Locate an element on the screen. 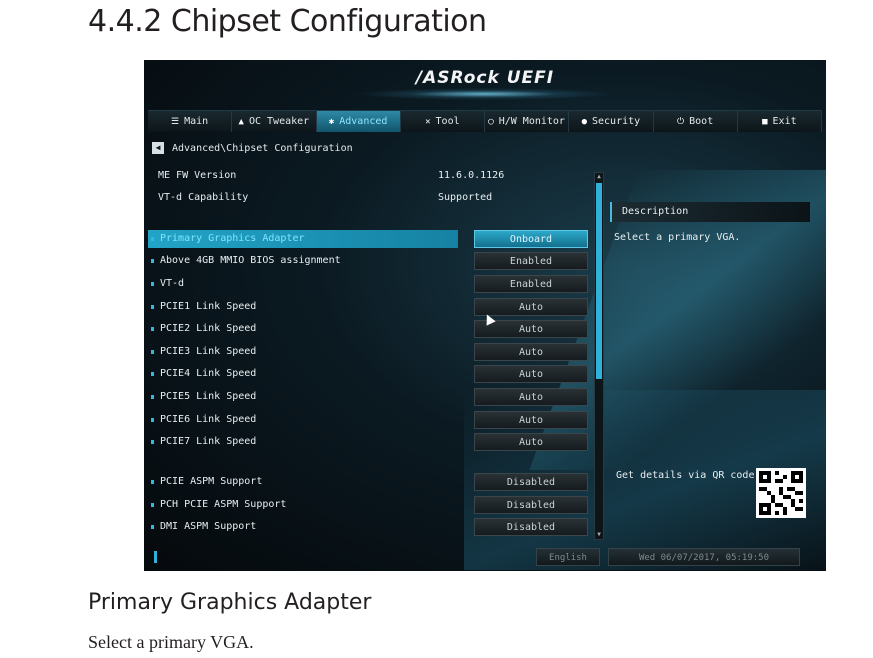  option-row-pcie5-link-speed: PCIE5 Link Speed Auto is located at coordinates (369, 397).